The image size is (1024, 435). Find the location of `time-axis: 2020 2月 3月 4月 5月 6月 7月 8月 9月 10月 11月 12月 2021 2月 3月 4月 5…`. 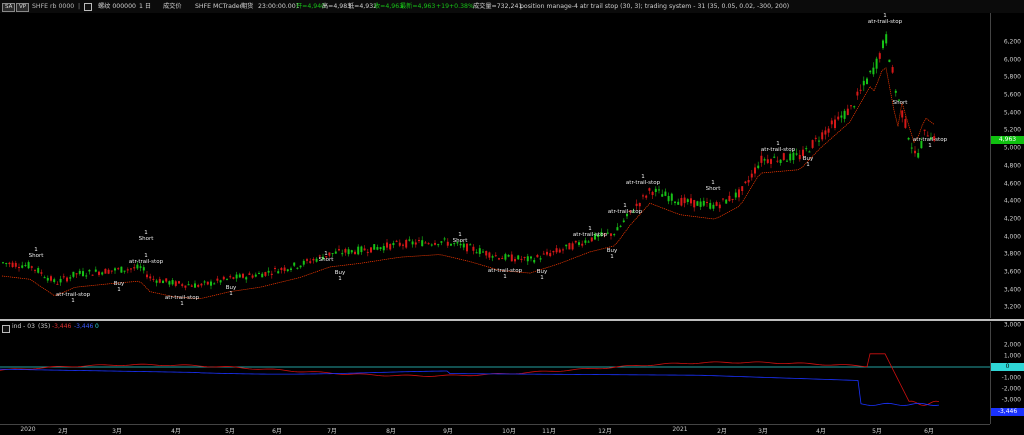

time-axis: 2020 2月 3月 4月 5月 6月 7月 8月 9月 10月 11月 12月 2021 2月 3月 4月 5… is located at coordinates (495, 429).